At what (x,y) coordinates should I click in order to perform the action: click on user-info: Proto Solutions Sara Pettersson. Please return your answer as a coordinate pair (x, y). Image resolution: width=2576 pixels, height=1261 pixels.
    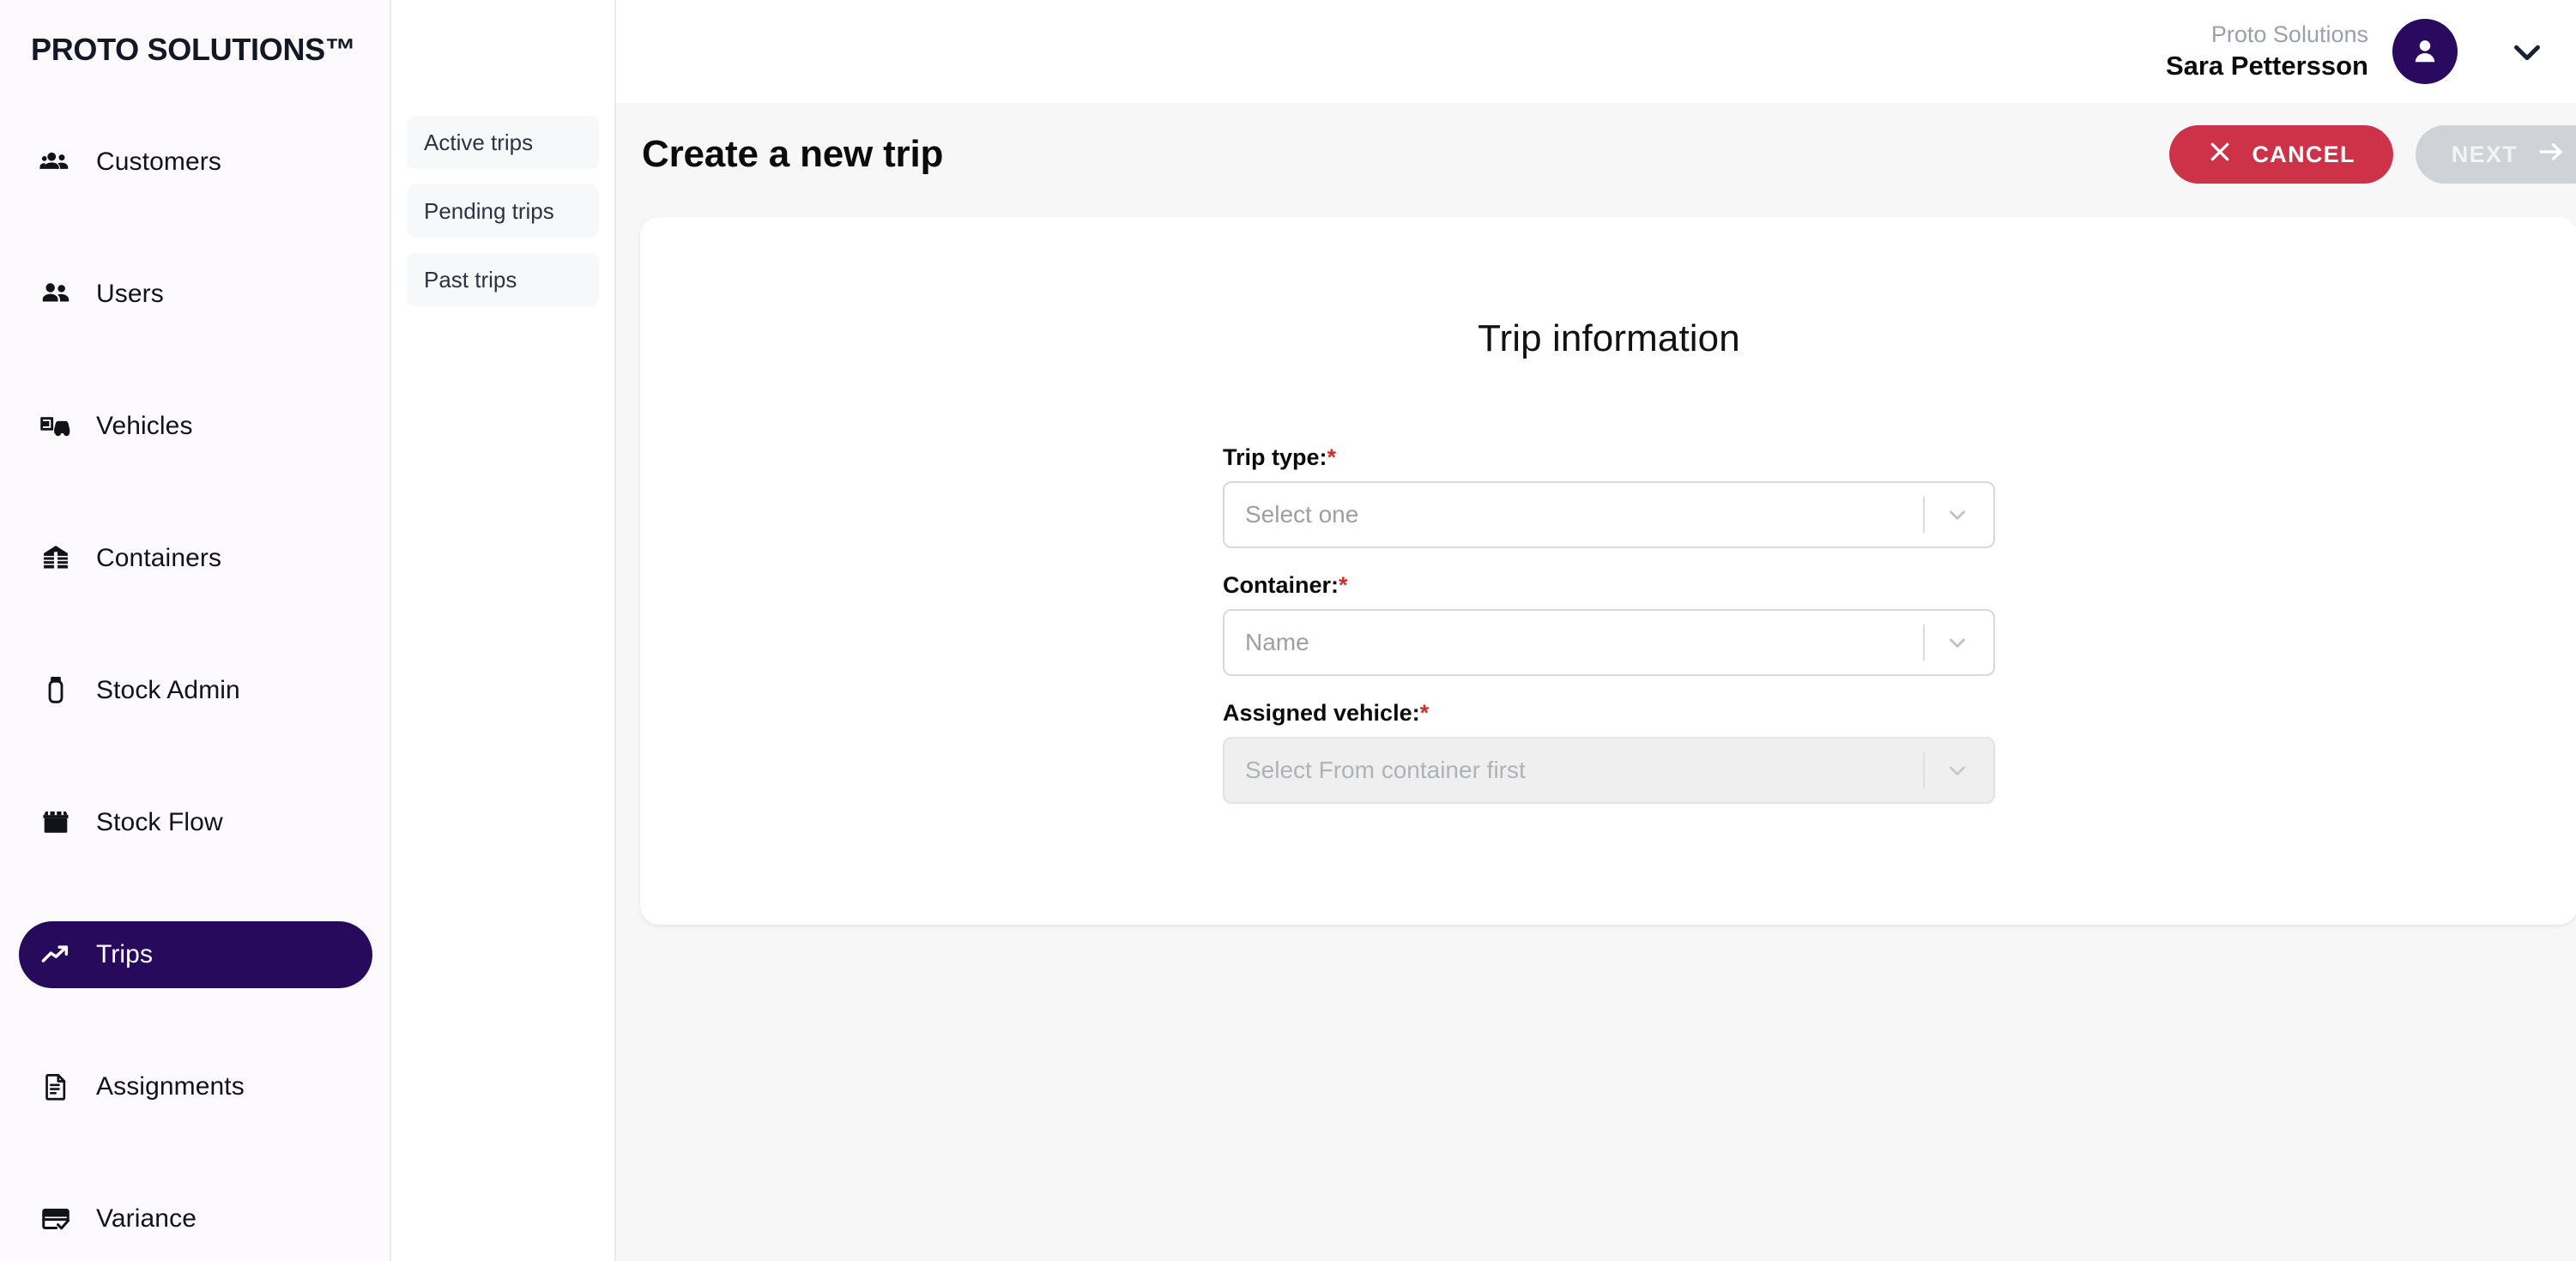
    Looking at the image, I should click on (2267, 52).